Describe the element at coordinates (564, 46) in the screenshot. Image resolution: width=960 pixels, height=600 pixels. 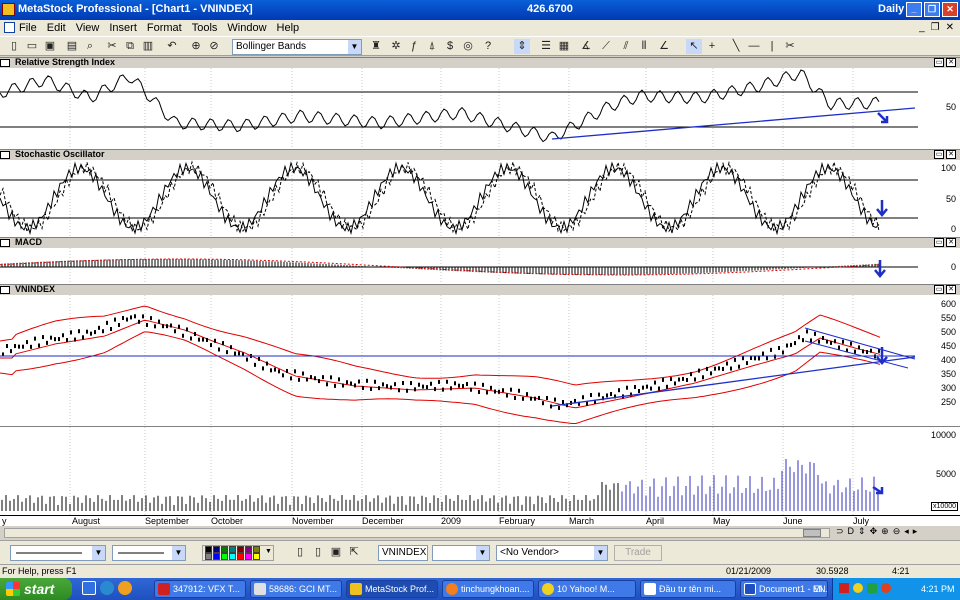
I see `grid-icon: ▦` at that location.